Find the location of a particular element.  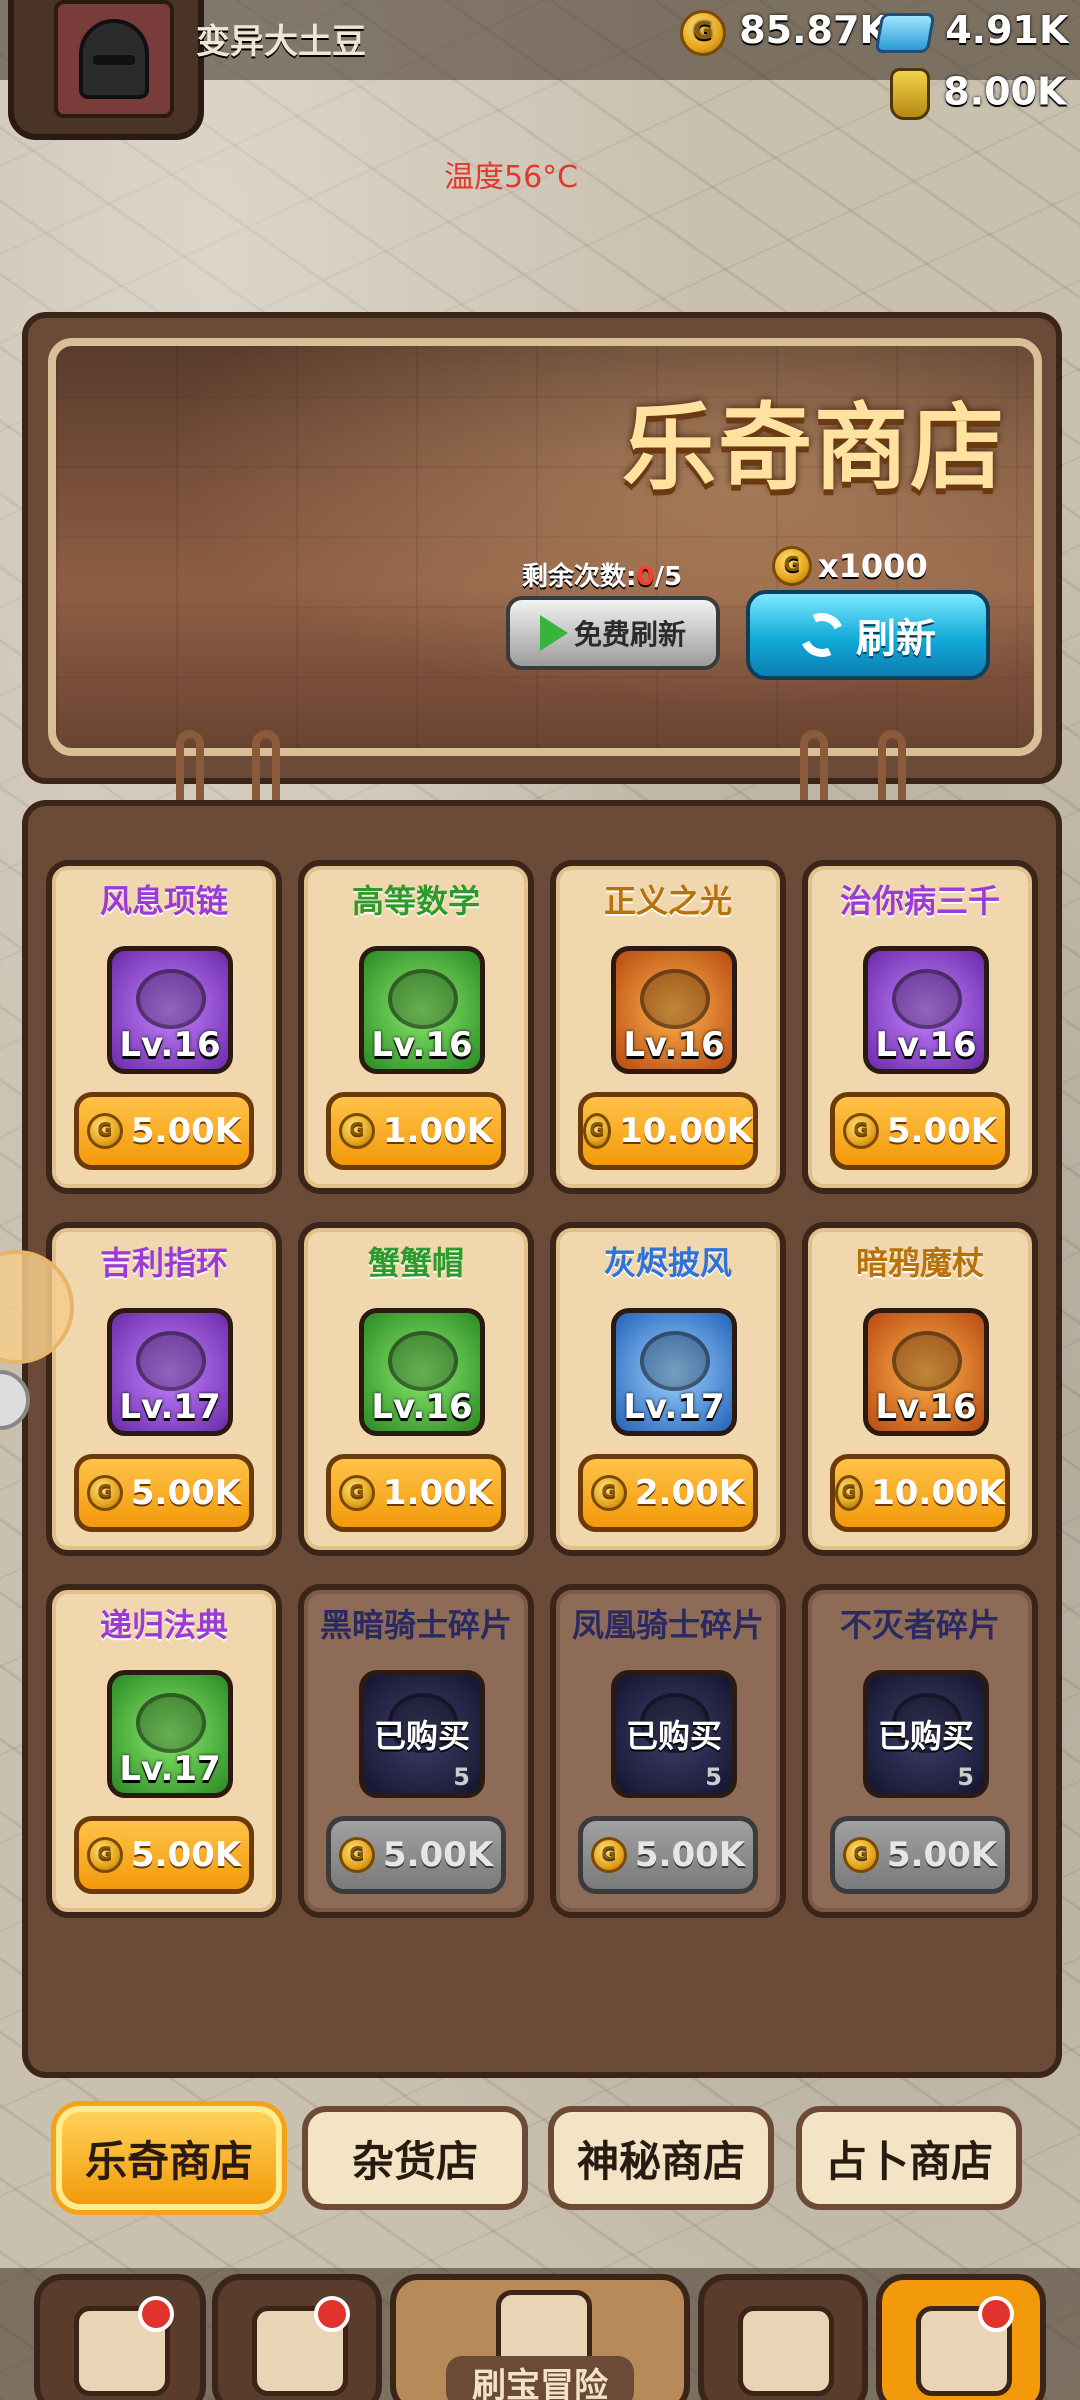

shop-item-card: 高等数学 Lv.16 1.00K is located at coordinates (416, 1027).